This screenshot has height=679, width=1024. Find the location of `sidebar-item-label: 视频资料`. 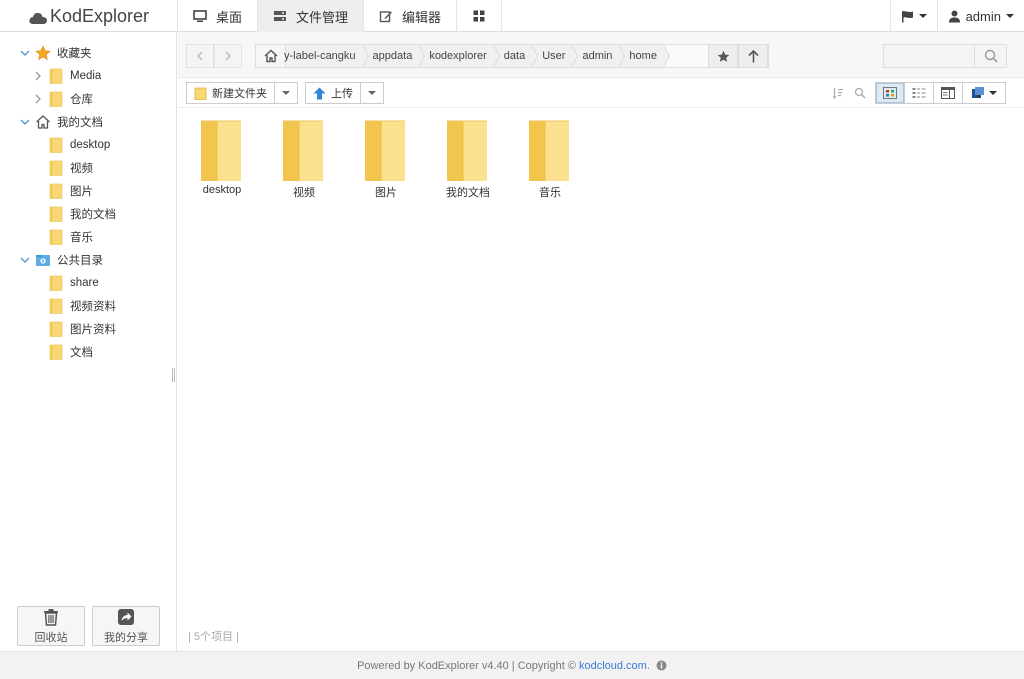

sidebar-item-label: 视频资料 is located at coordinates (93, 307).